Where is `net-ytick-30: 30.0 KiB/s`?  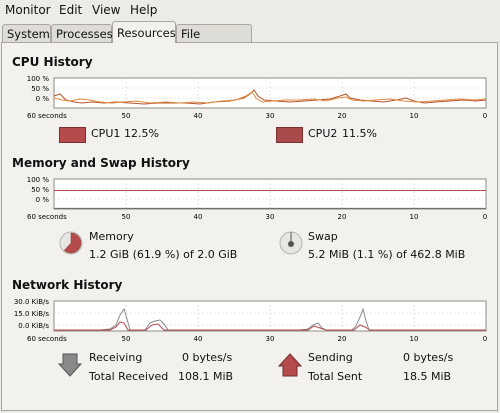 net-ytick-30: 30.0 KiB/s is located at coordinates (32, 302).